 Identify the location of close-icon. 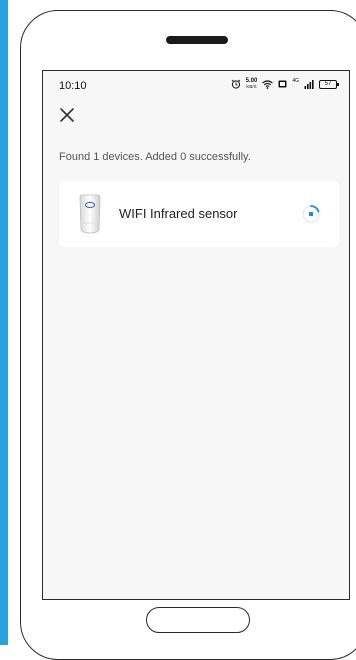
(67, 115).